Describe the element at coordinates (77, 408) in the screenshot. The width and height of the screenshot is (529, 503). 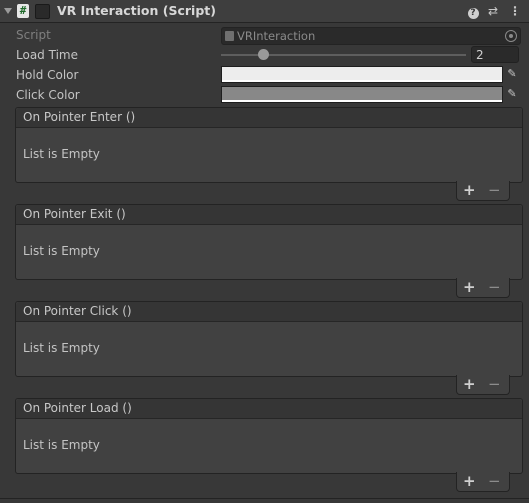
I see `event-title: On Pointer Load ()` at that location.